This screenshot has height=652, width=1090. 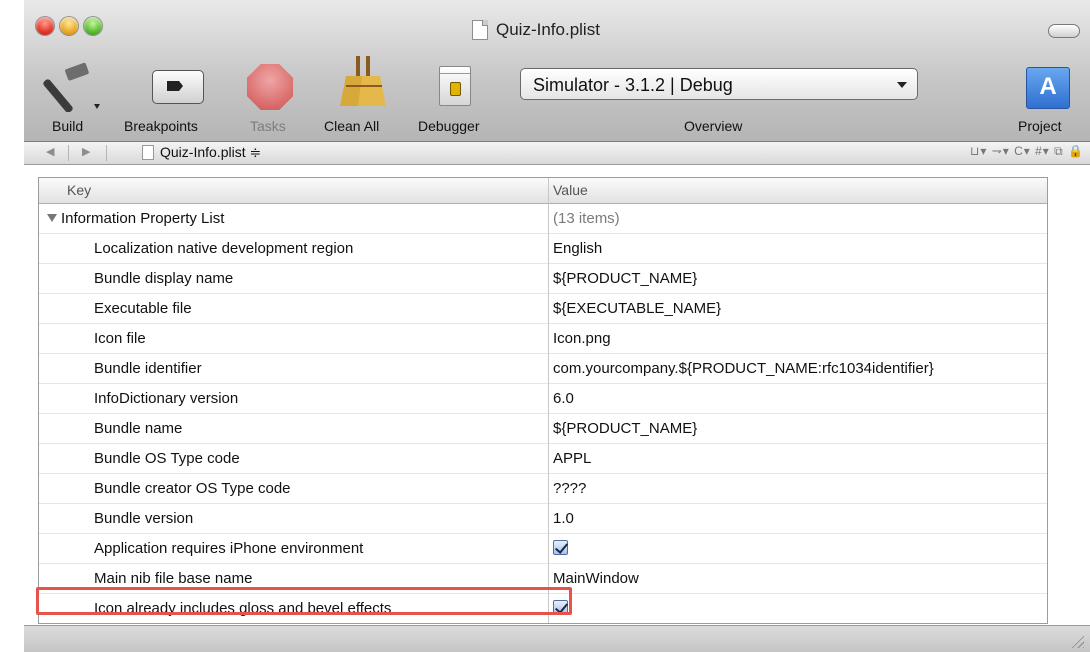 What do you see at coordinates (224, 248) in the screenshot?
I see `row-key: Localization native development region` at bounding box center [224, 248].